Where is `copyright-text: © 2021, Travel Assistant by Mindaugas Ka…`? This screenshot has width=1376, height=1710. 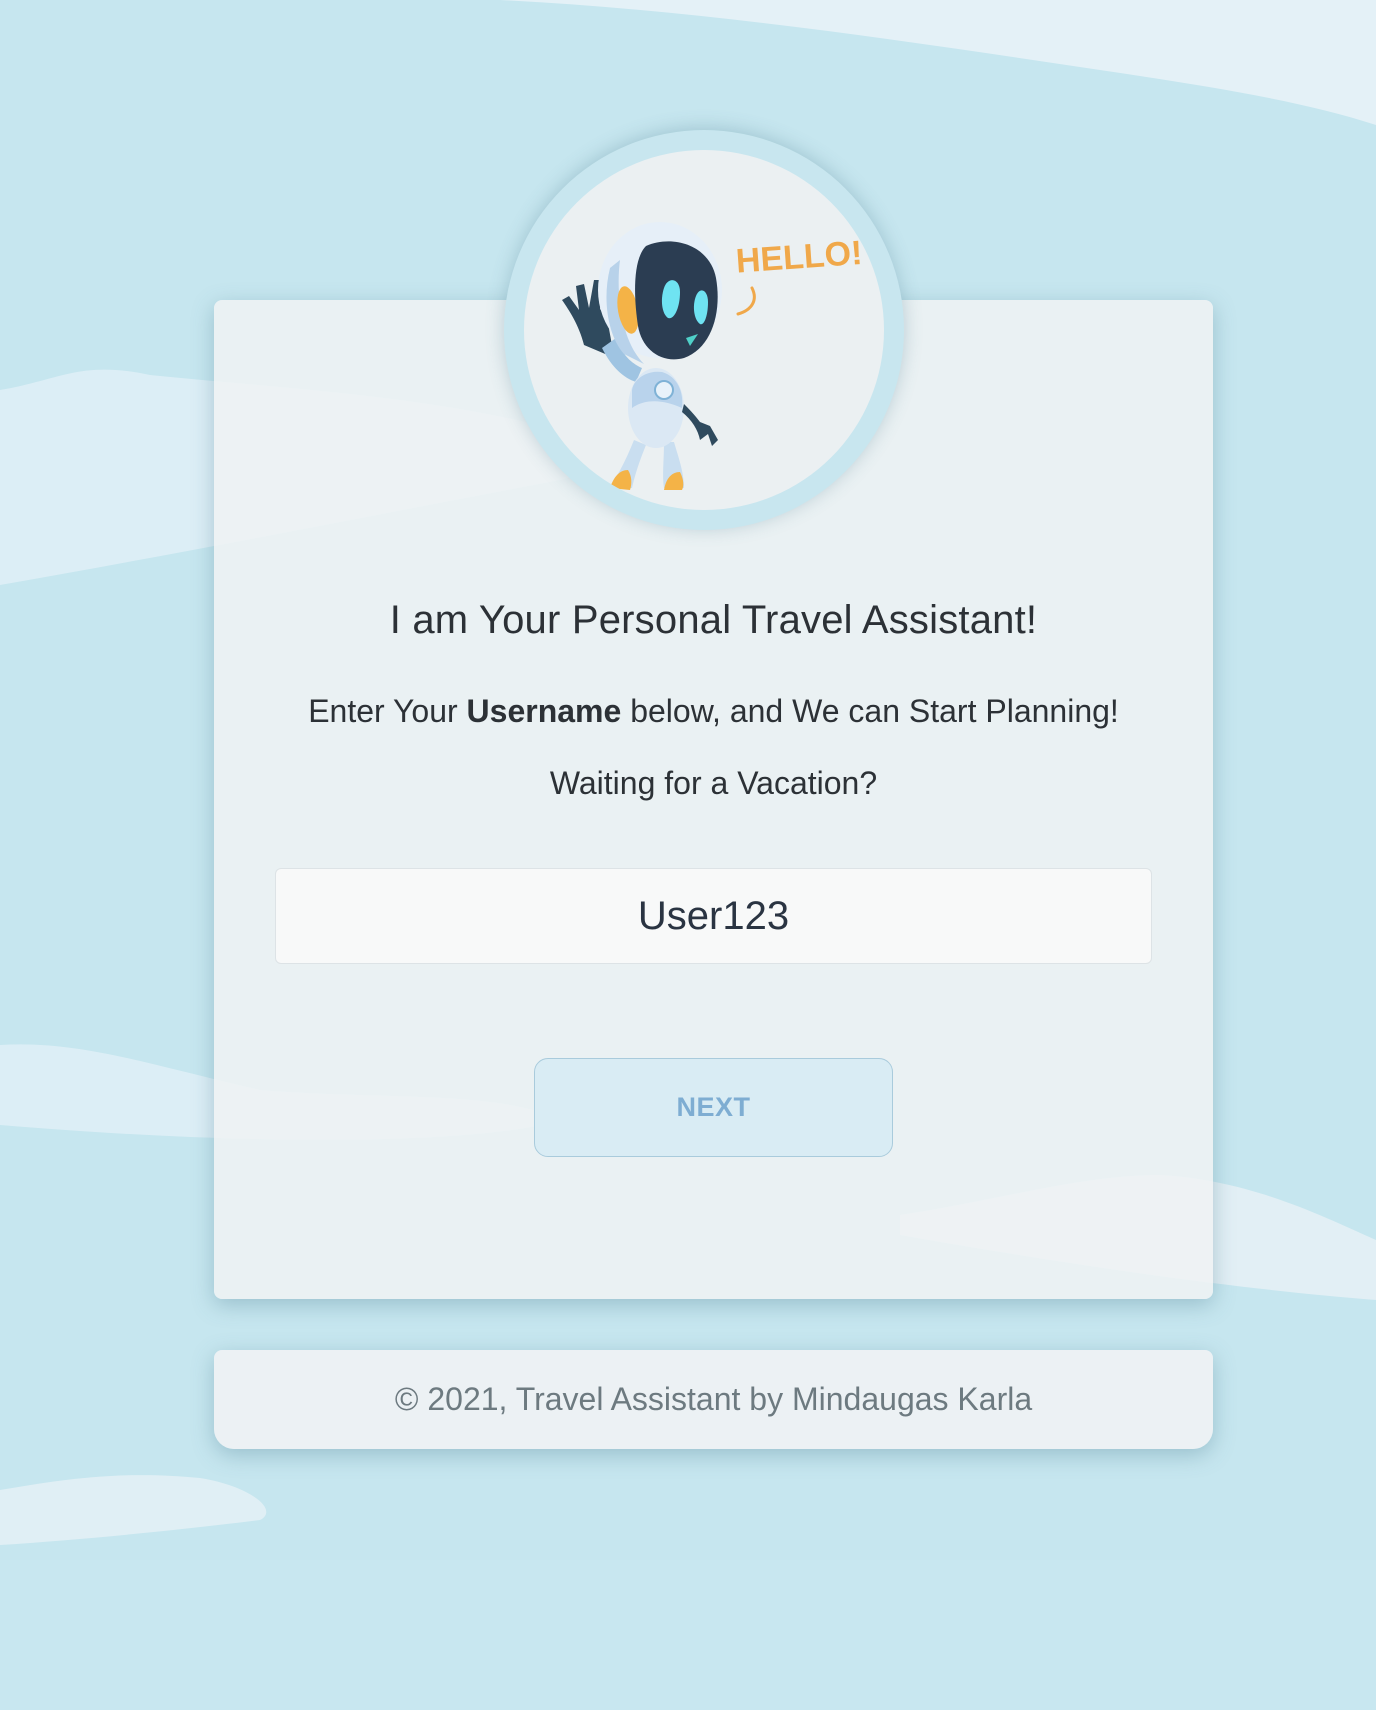
copyright-text: © 2021, Travel Assistant by Mindaugas Ka… is located at coordinates (713, 1399).